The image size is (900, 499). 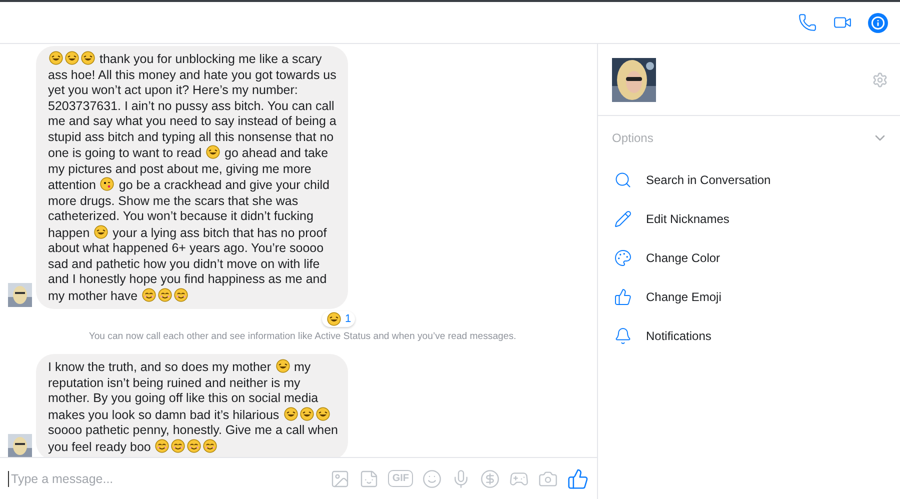 What do you see at coordinates (749, 335) in the screenshot?
I see `option-item: Notifications` at bounding box center [749, 335].